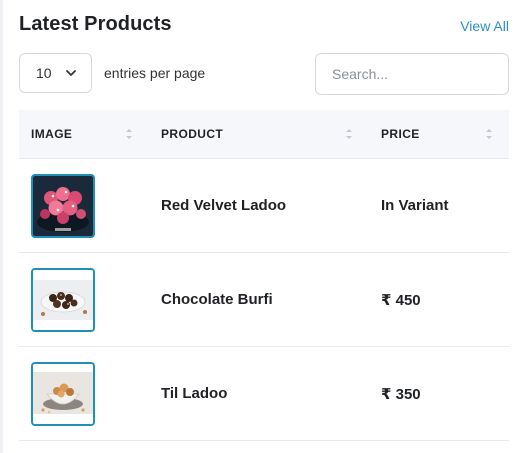 The height and width of the screenshot is (453, 525). What do you see at coordinates (155, 73) in the screenshot?
I see `entries-per-page-label: entries per page` at bounding box center [155, 73].